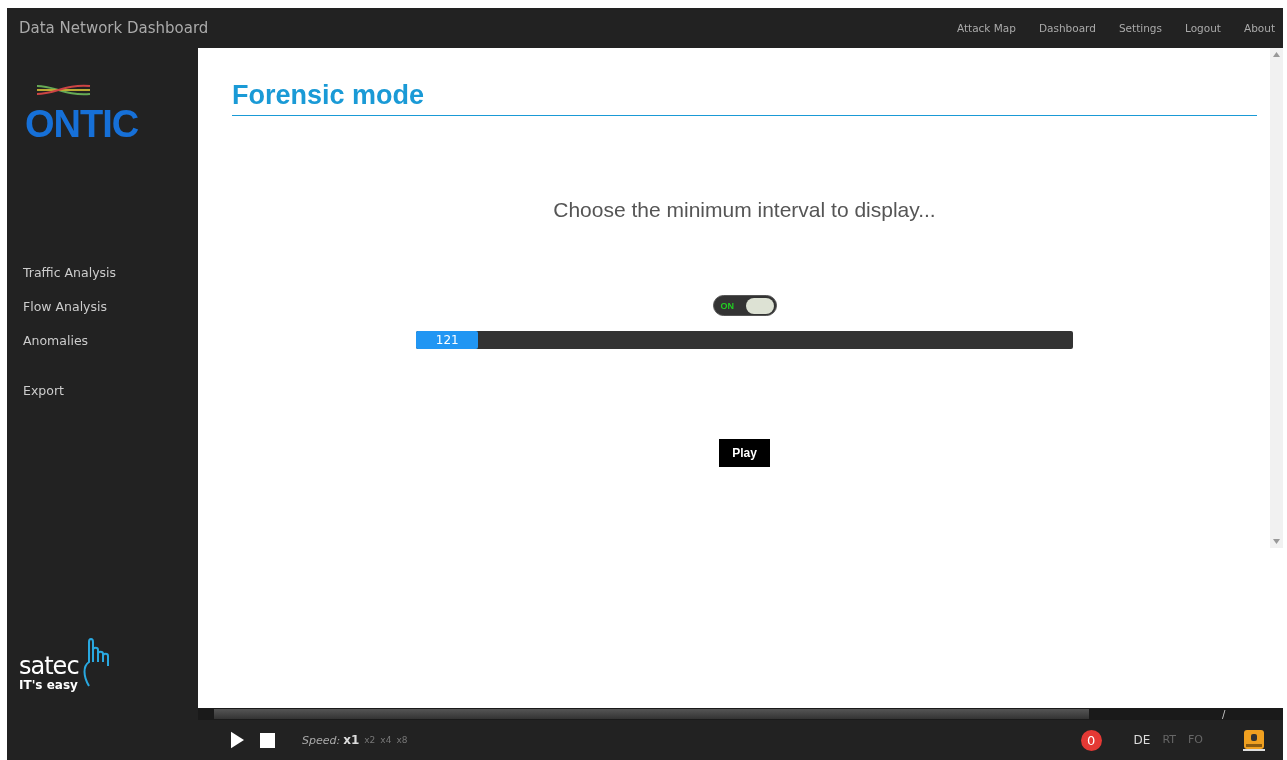 The width and height of the screenshot is (1287, 760). What do you see at coordinates (986, 28) in the screenshot?
I see `nav-link: Attack Map` at bounding box center [986, 28].